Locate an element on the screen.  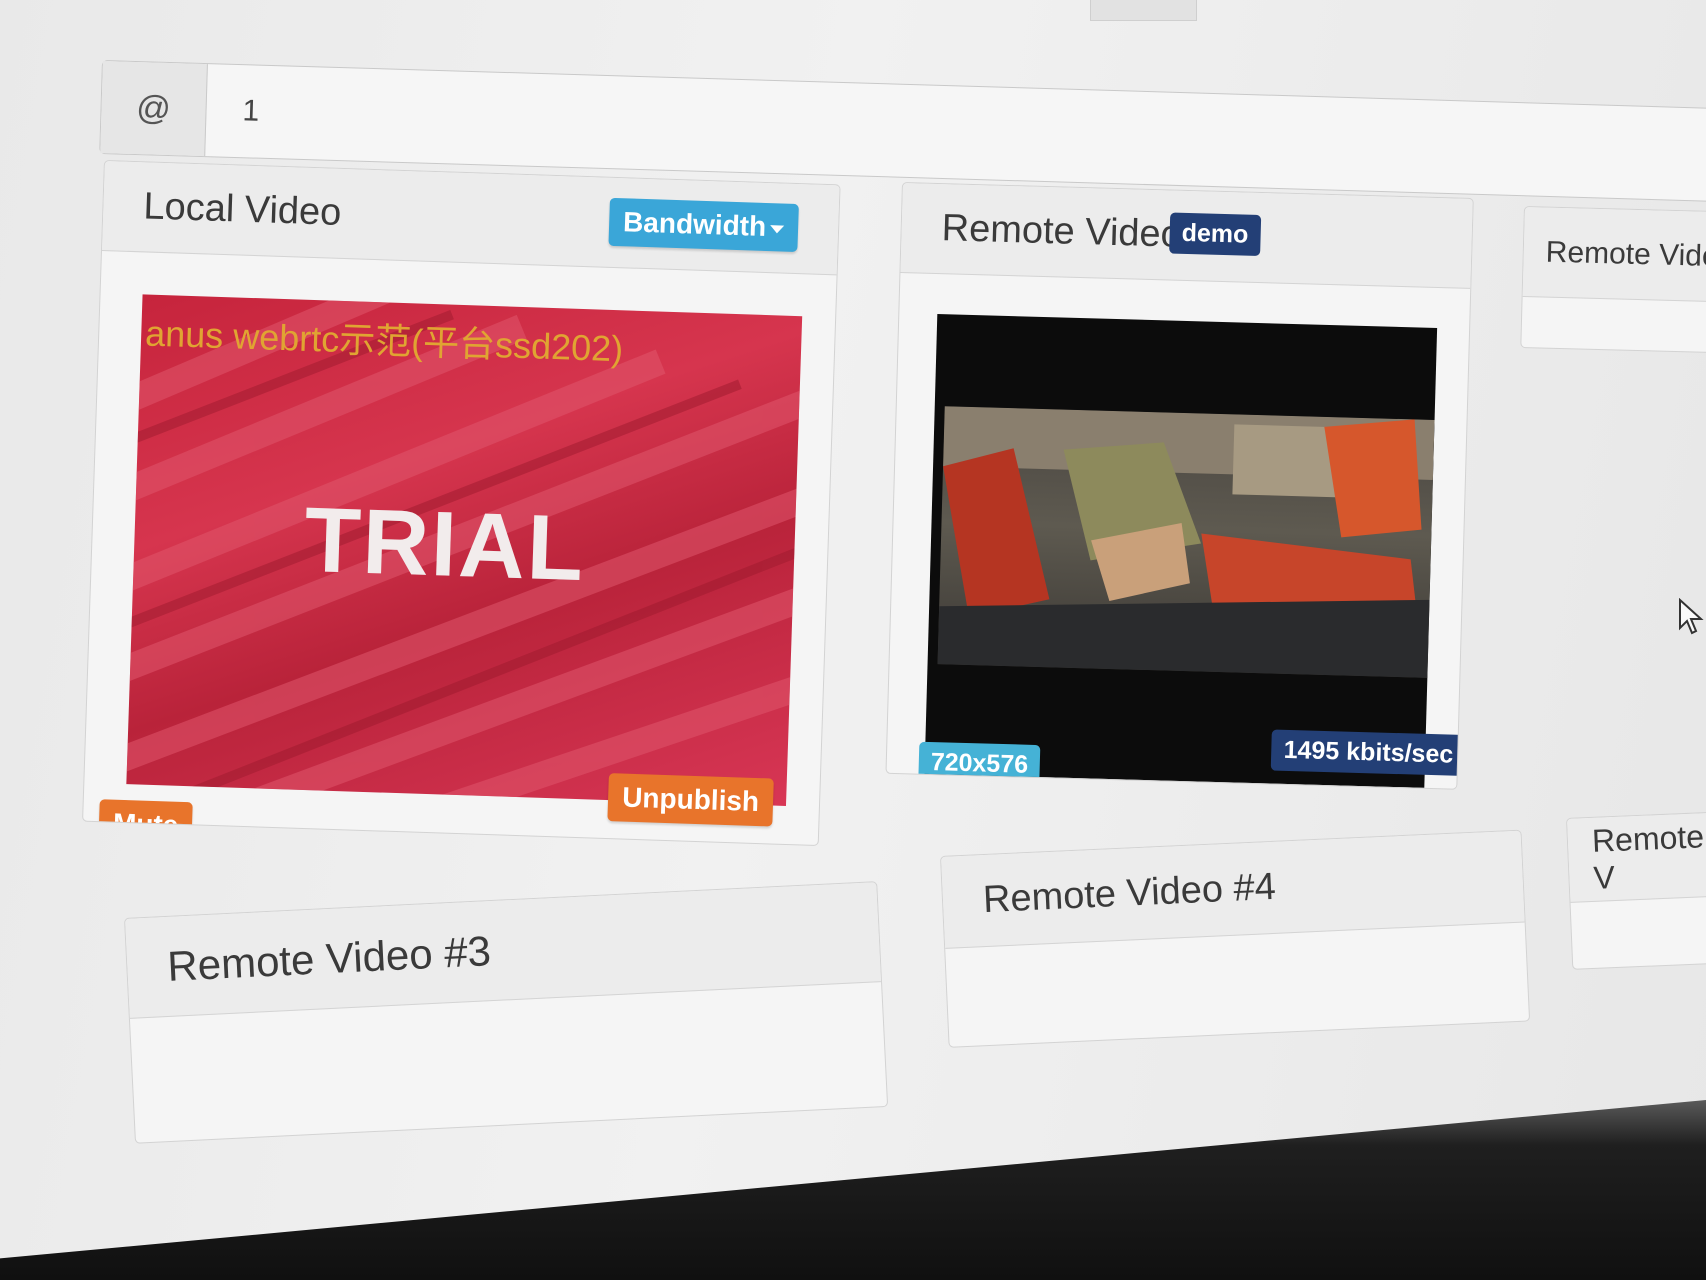
remote-scene-graphic is located at coordinates (1186, 542).